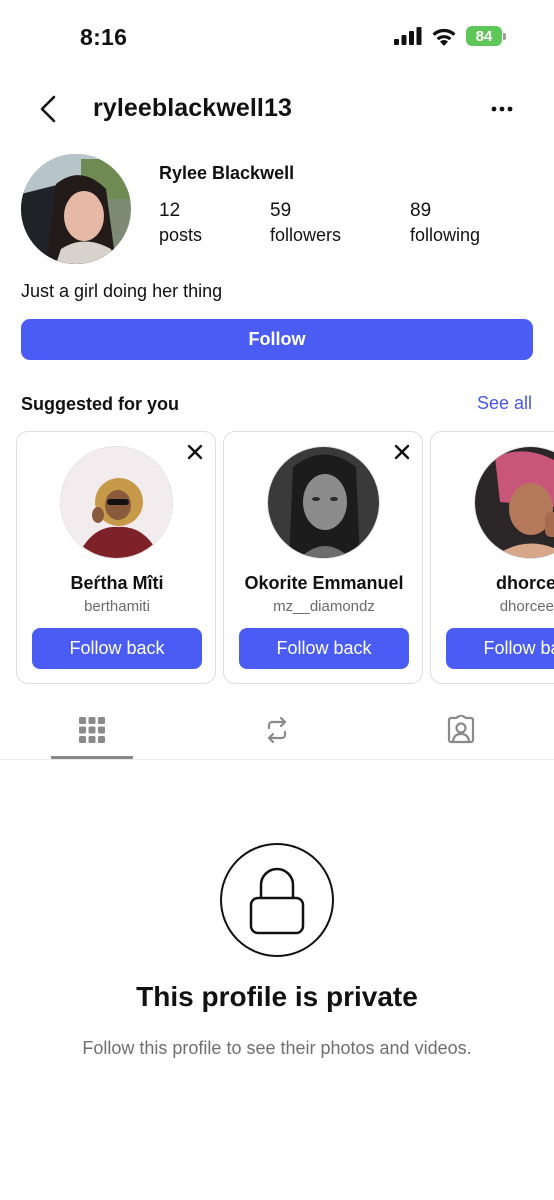 Image resolution: width=554 pixels, height=1200 pixels. Describe the element at coordinates (445, 223) in the screenshot. I see `stat-following: 89 following` at that location.